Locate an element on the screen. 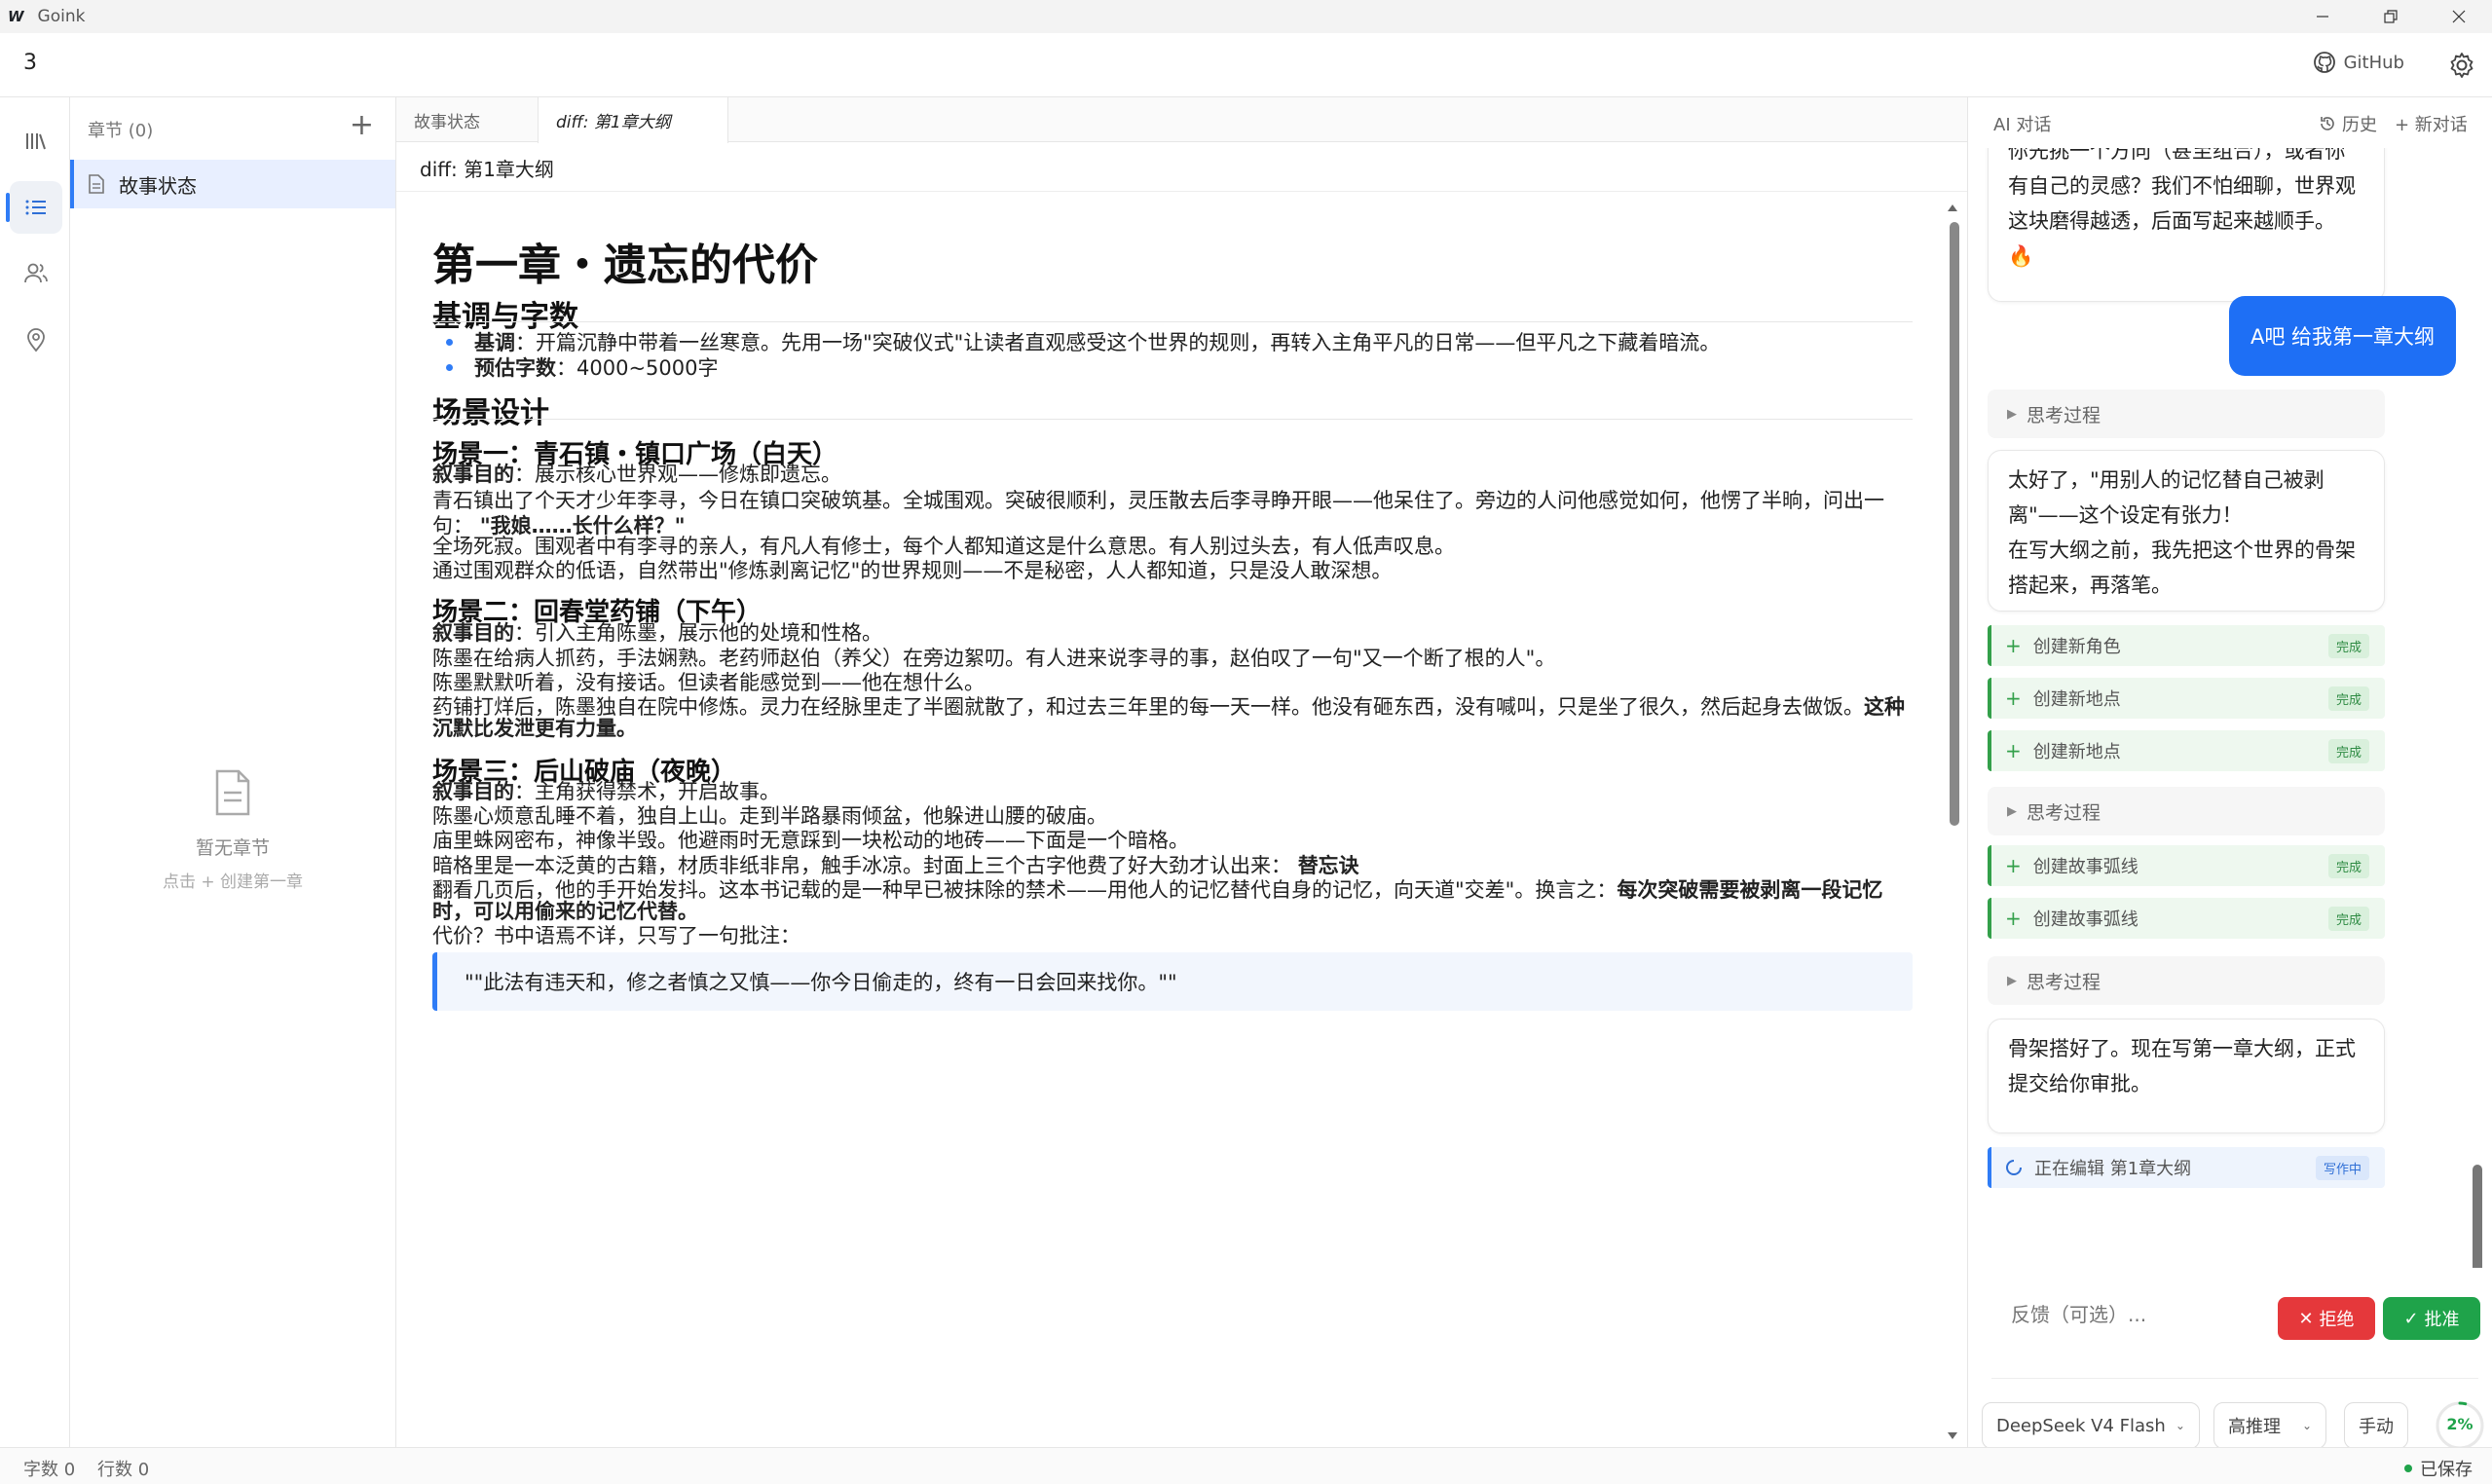 The width and height of the screenshot is (2492, 1484). tab-diff-outline: diff: 第1章大纲 is located at coordinates (633, 120).